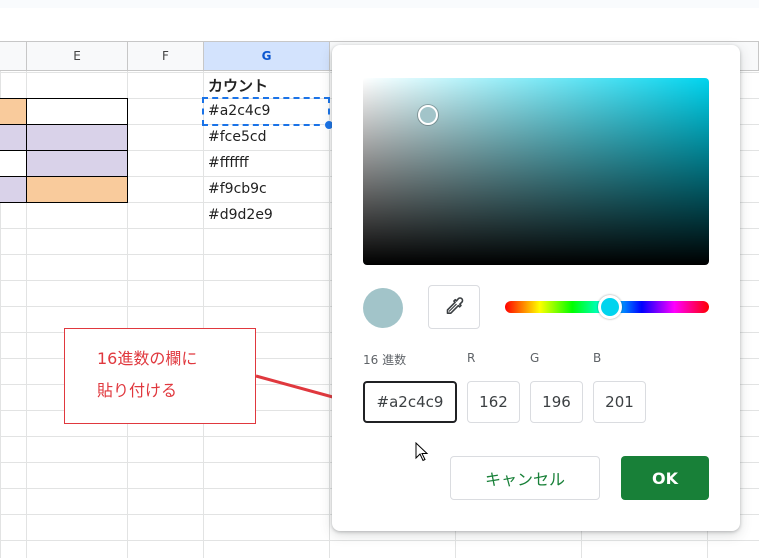 Image resolution: width=759 pixels, height=558 pixels. Describe the element at coordinates (610, 307) in the screenshot. I see `hue-slider-thumb` at that location.